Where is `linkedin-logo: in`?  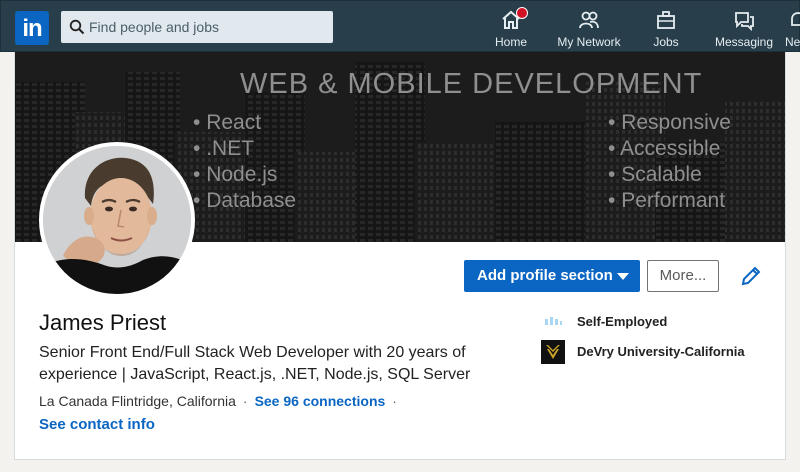 linkedin-logo: in is located at coordinates (32, 28).